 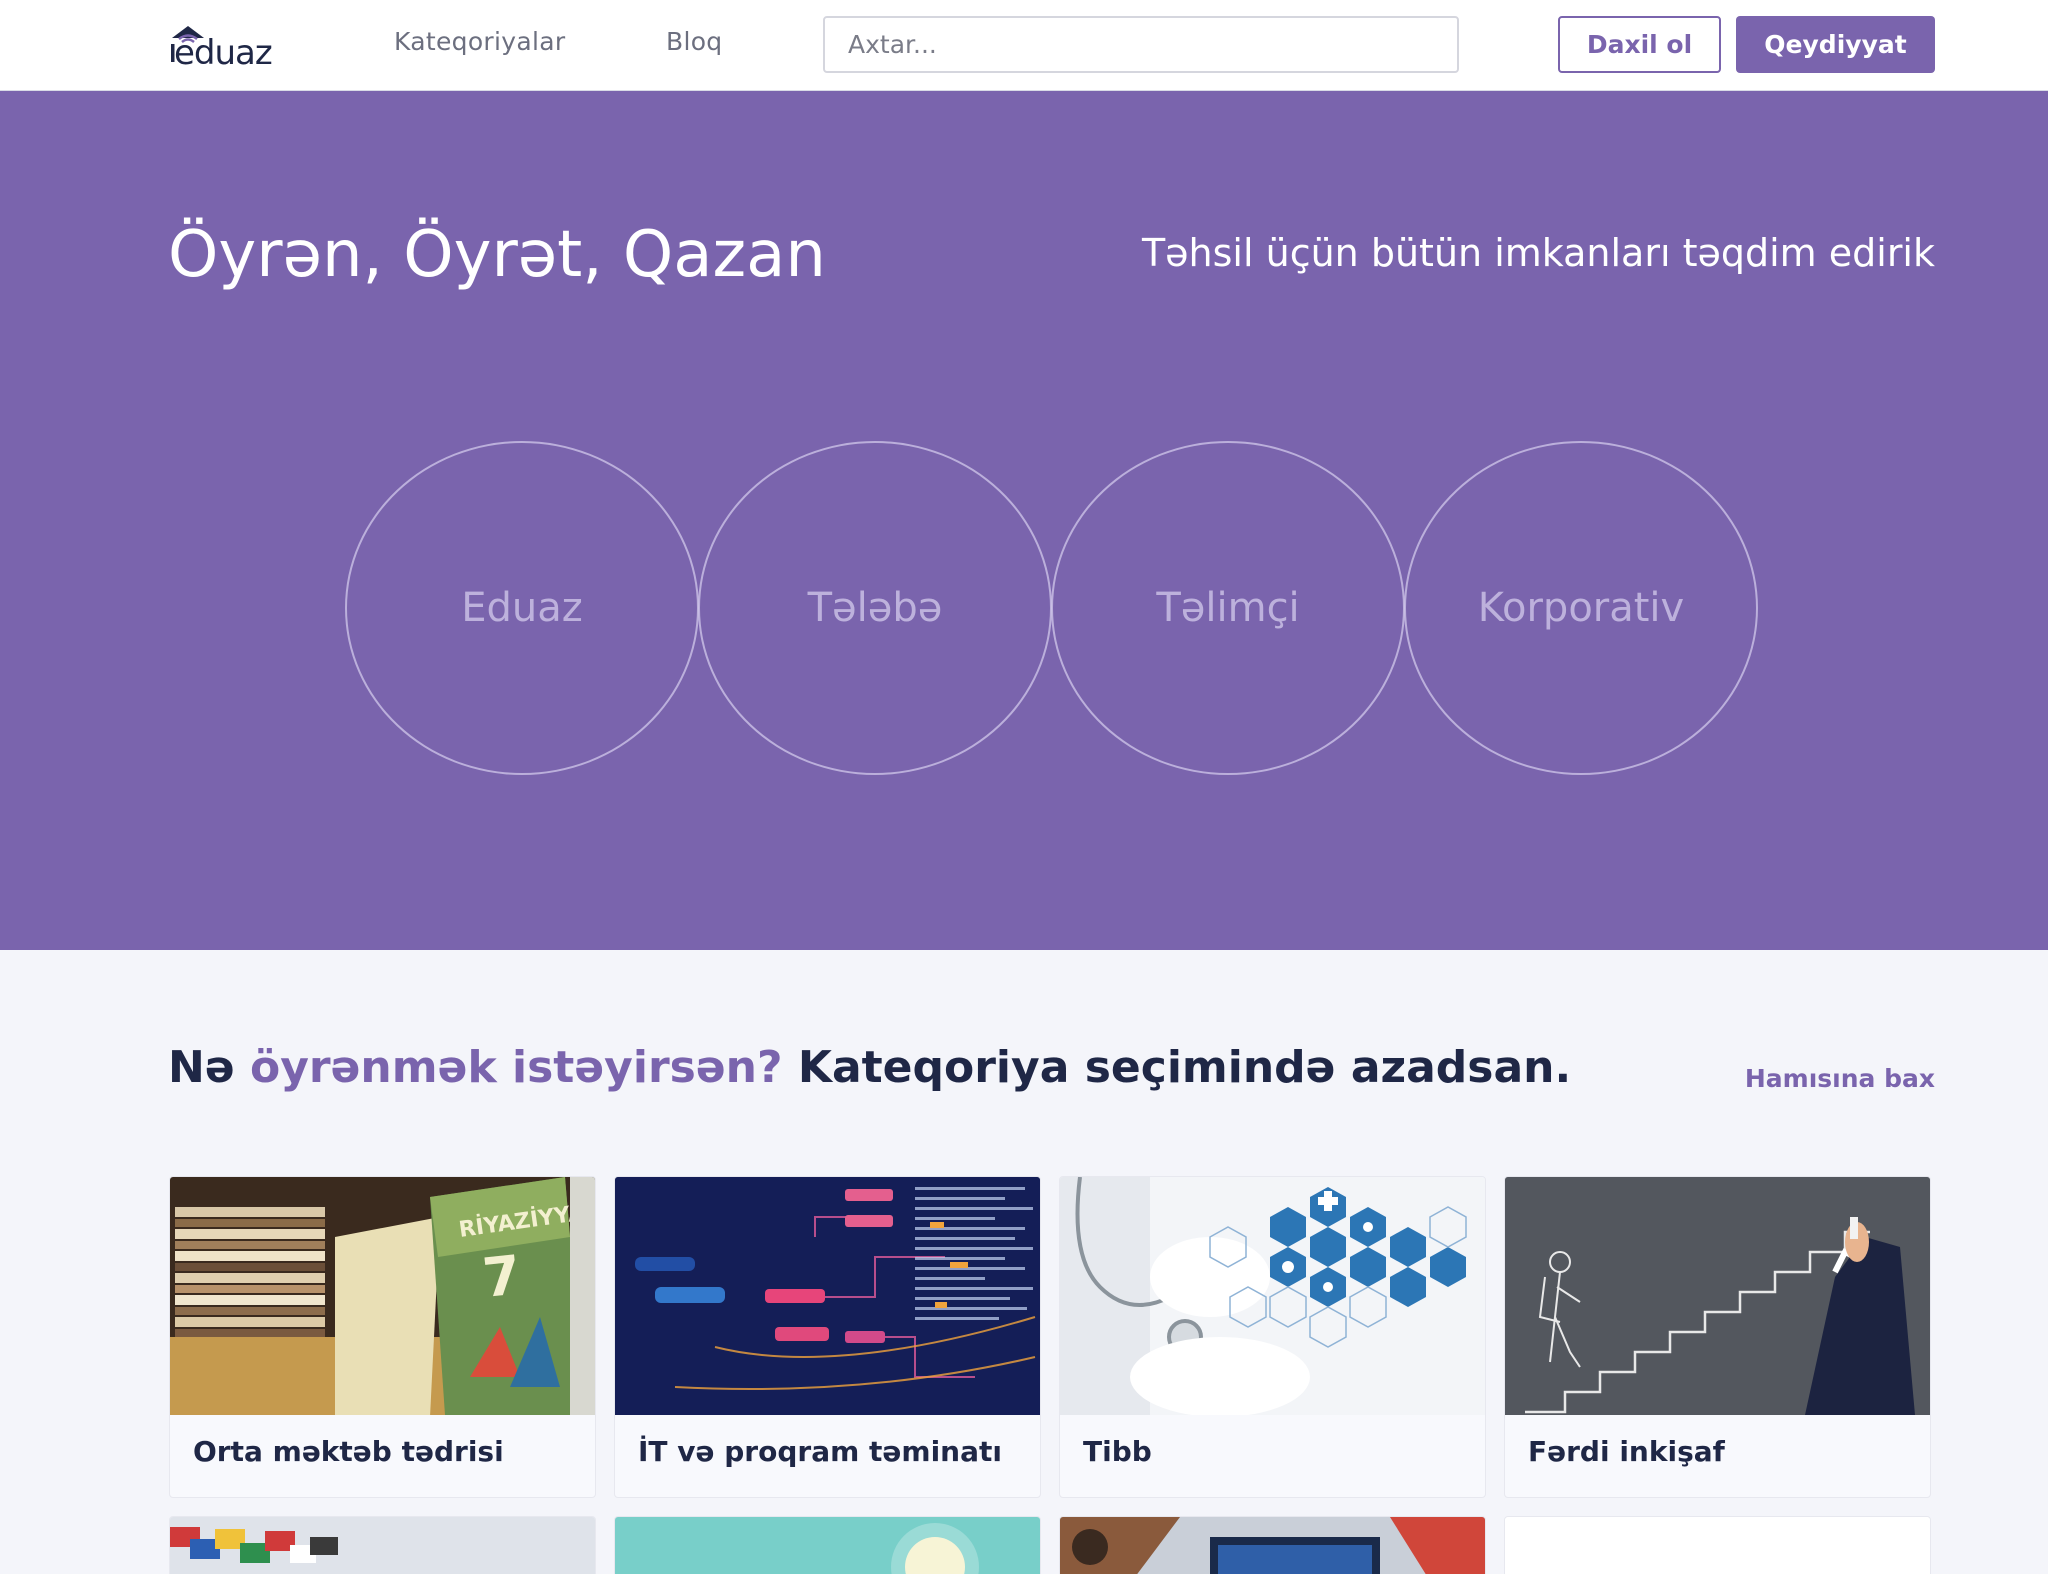 I want to click on category-image-languages, so click(x=382, y=1545).